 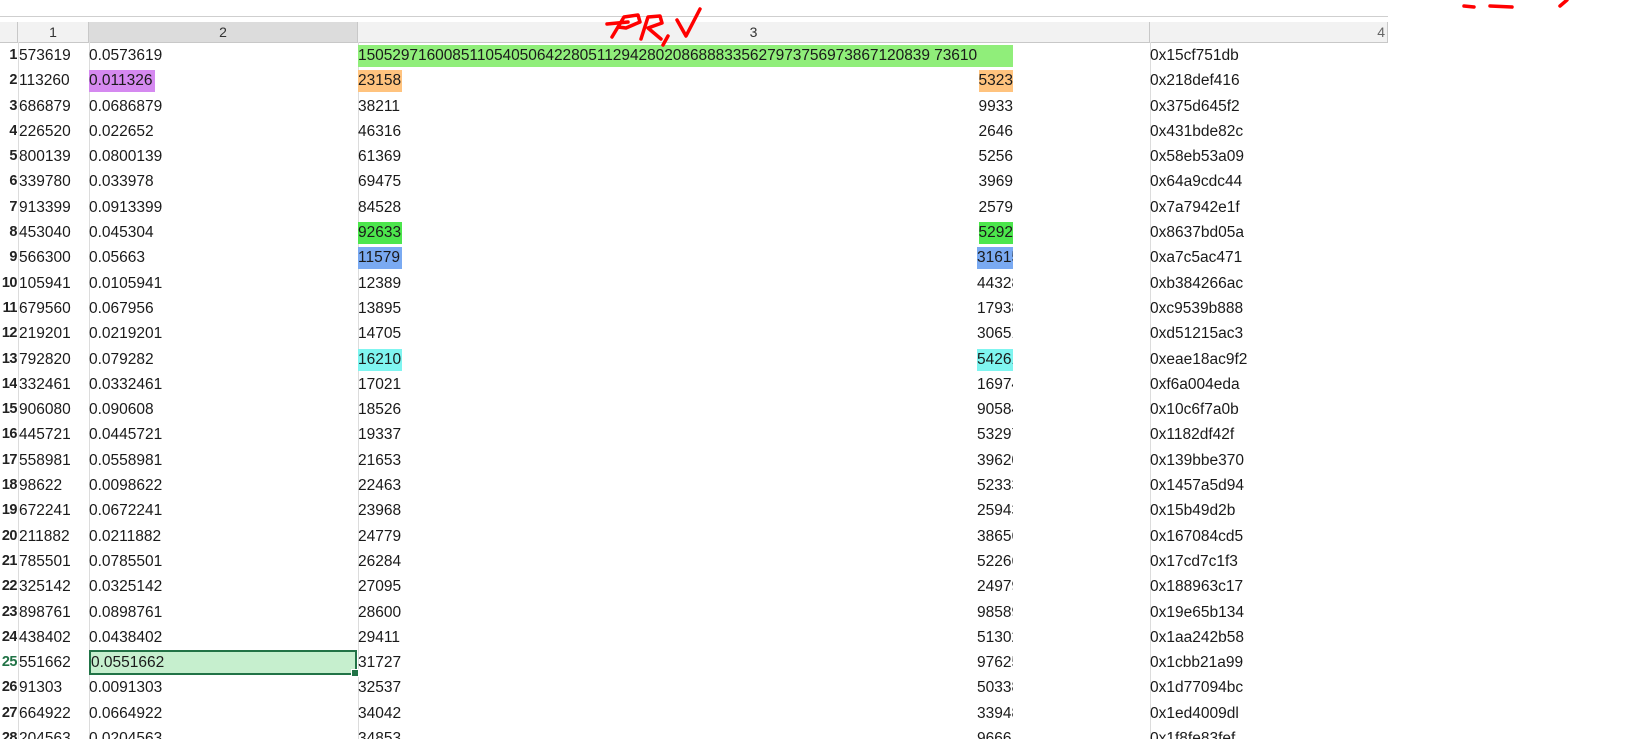 I want to click on cell-col1: 105941, so click(x=54, y=283).